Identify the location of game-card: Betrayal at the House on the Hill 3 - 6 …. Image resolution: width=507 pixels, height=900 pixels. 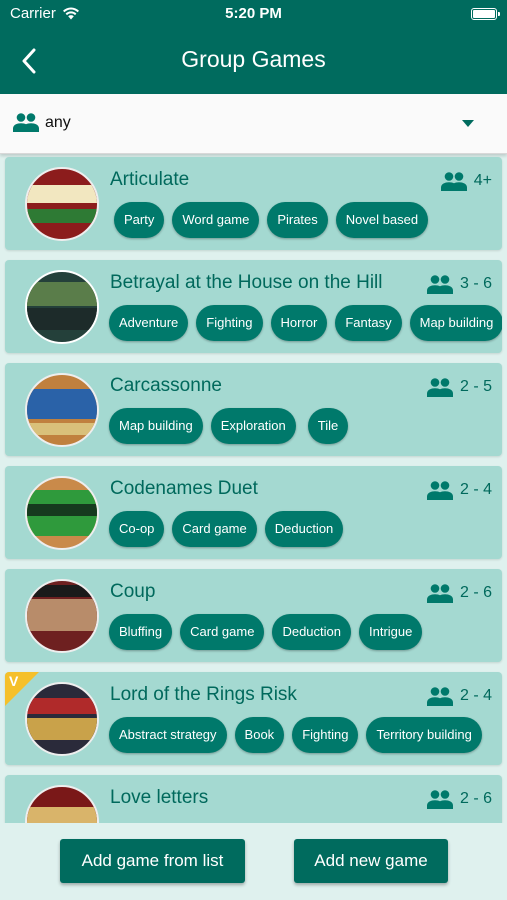
(253, 306).